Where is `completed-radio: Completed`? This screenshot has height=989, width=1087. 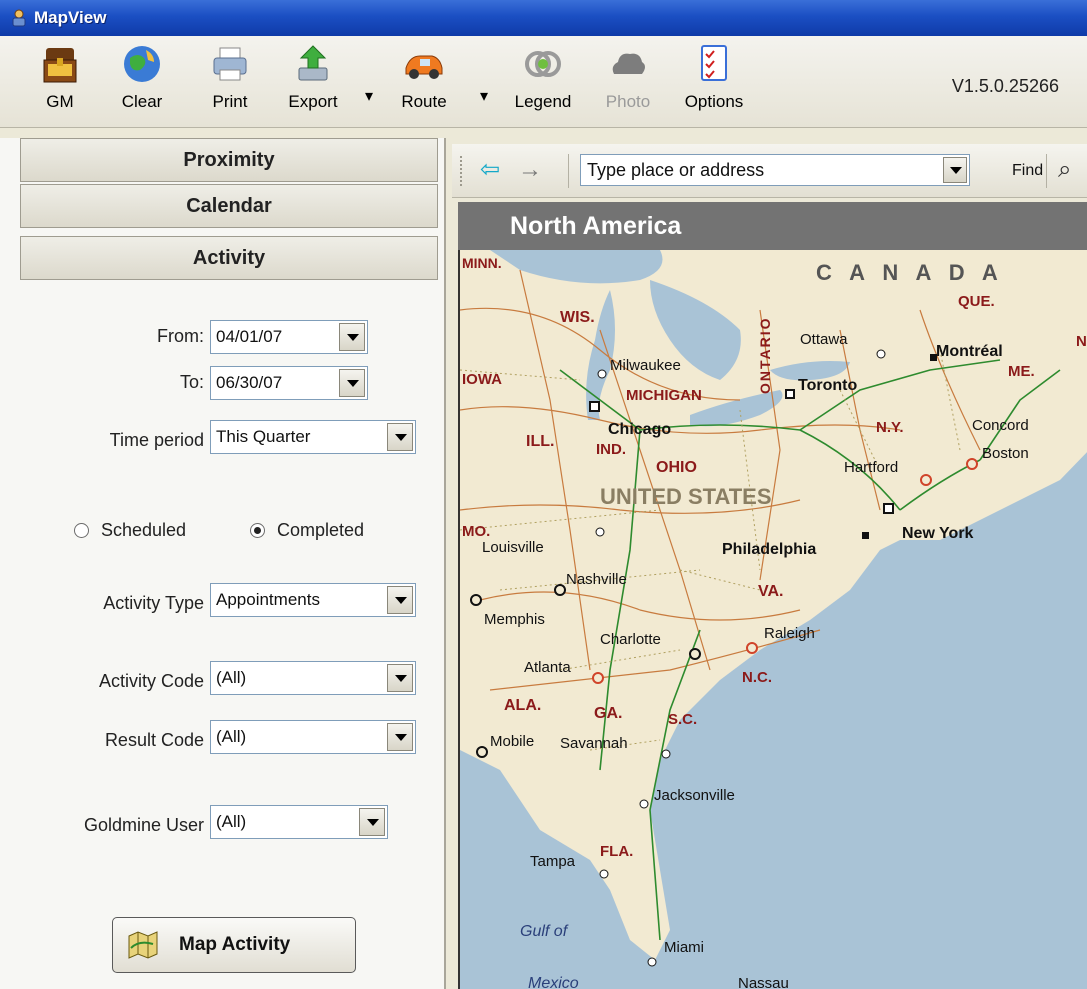 completed-radio: Completed is located at coordinates (307, 530).